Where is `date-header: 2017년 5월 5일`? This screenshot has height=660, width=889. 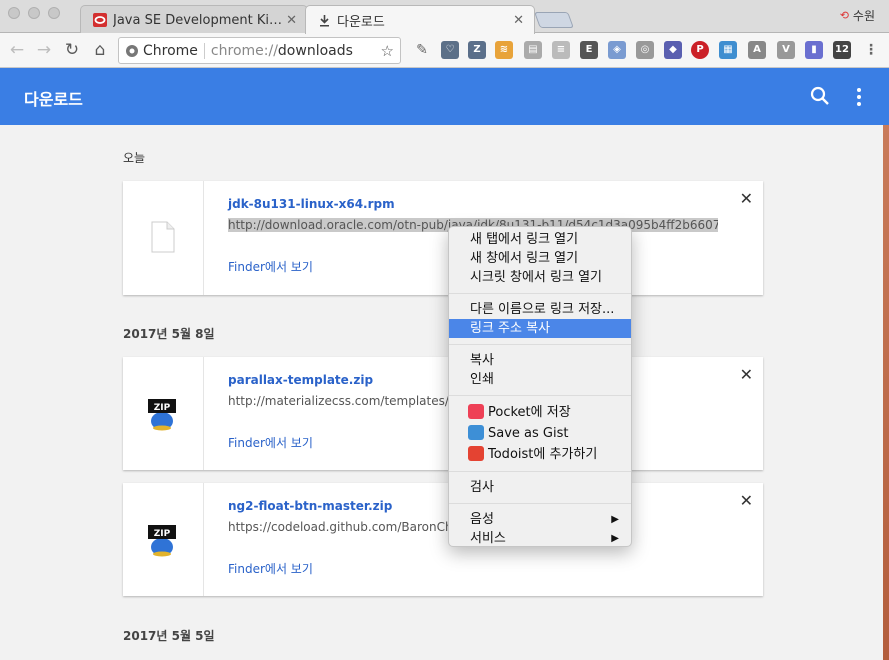
date-header: 2017년 5월 5일 is located at coordinates (169, 636).